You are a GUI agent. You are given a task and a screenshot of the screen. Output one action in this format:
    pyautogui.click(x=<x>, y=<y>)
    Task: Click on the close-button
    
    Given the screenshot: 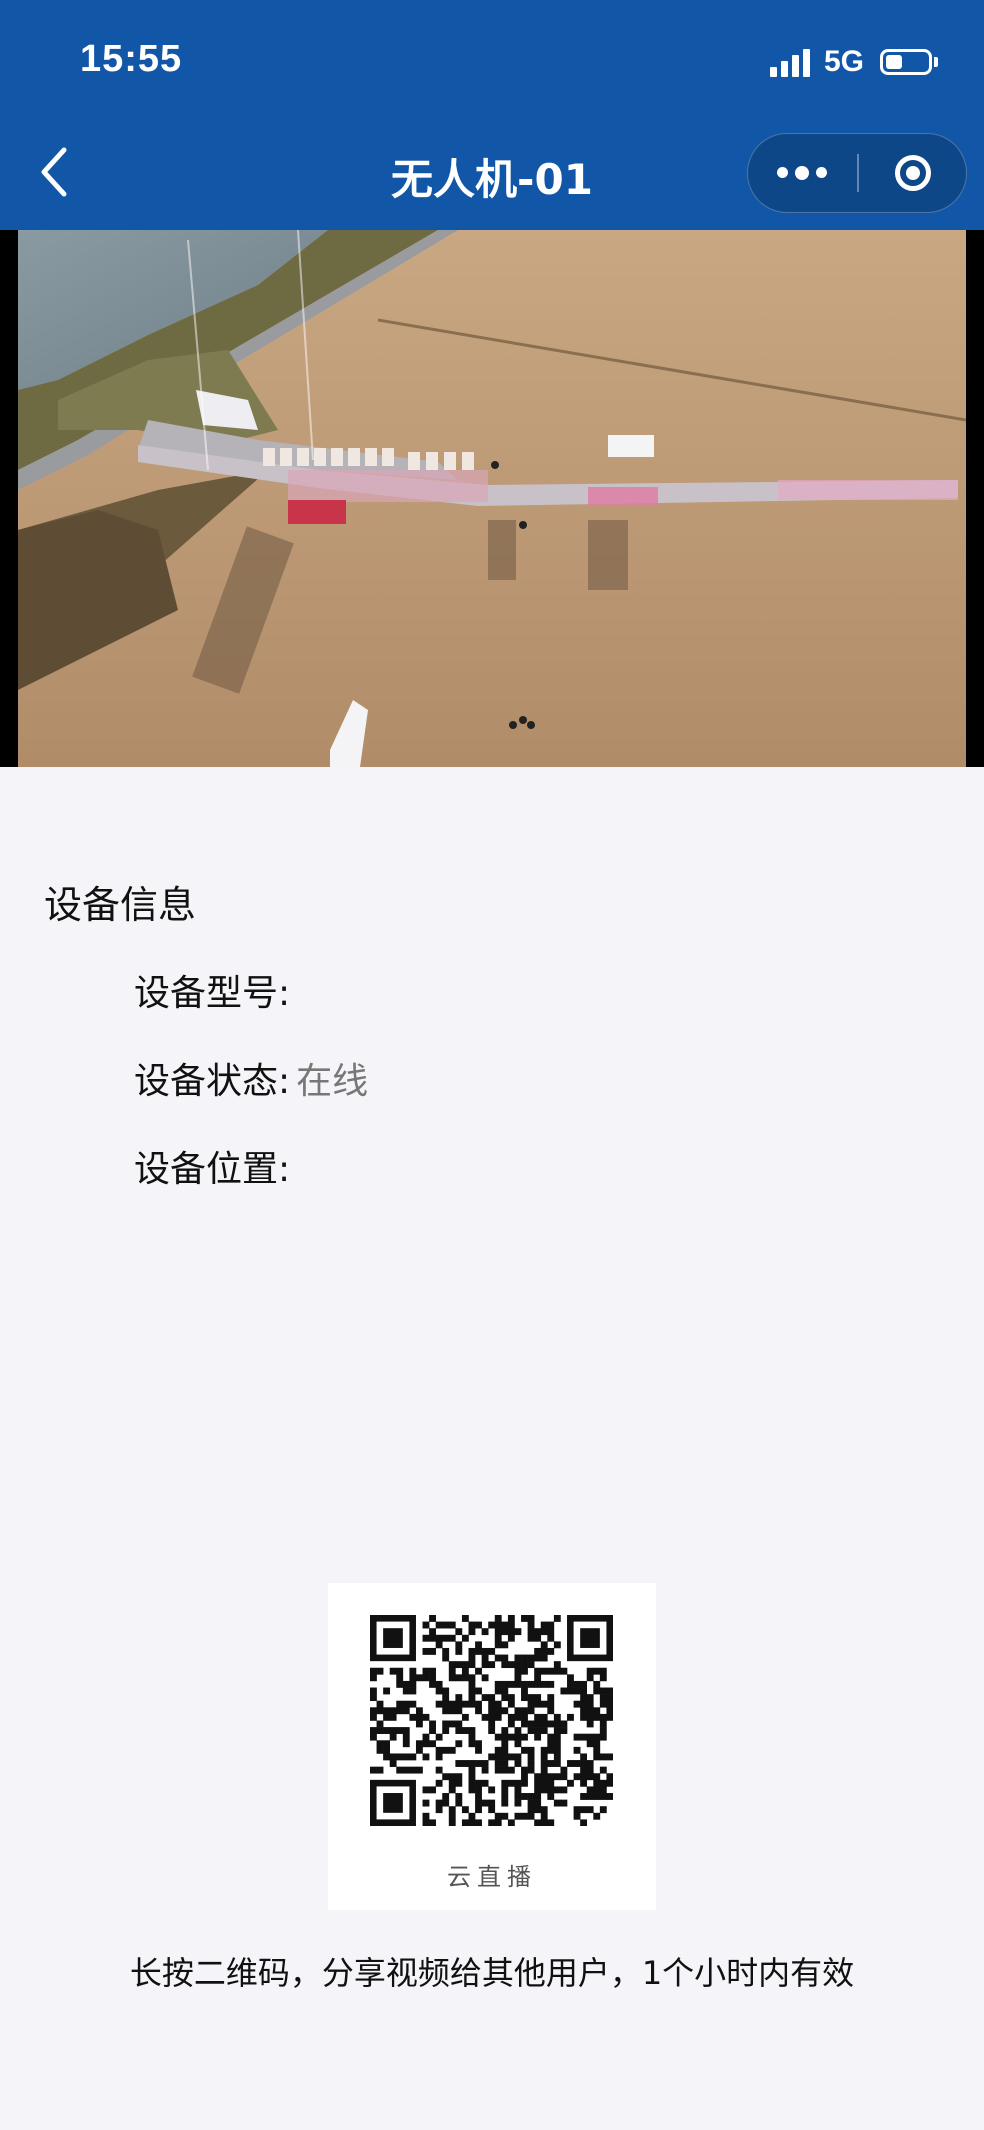 What is the action you would take?
    pyautogui.click(x=913, y=172)
    